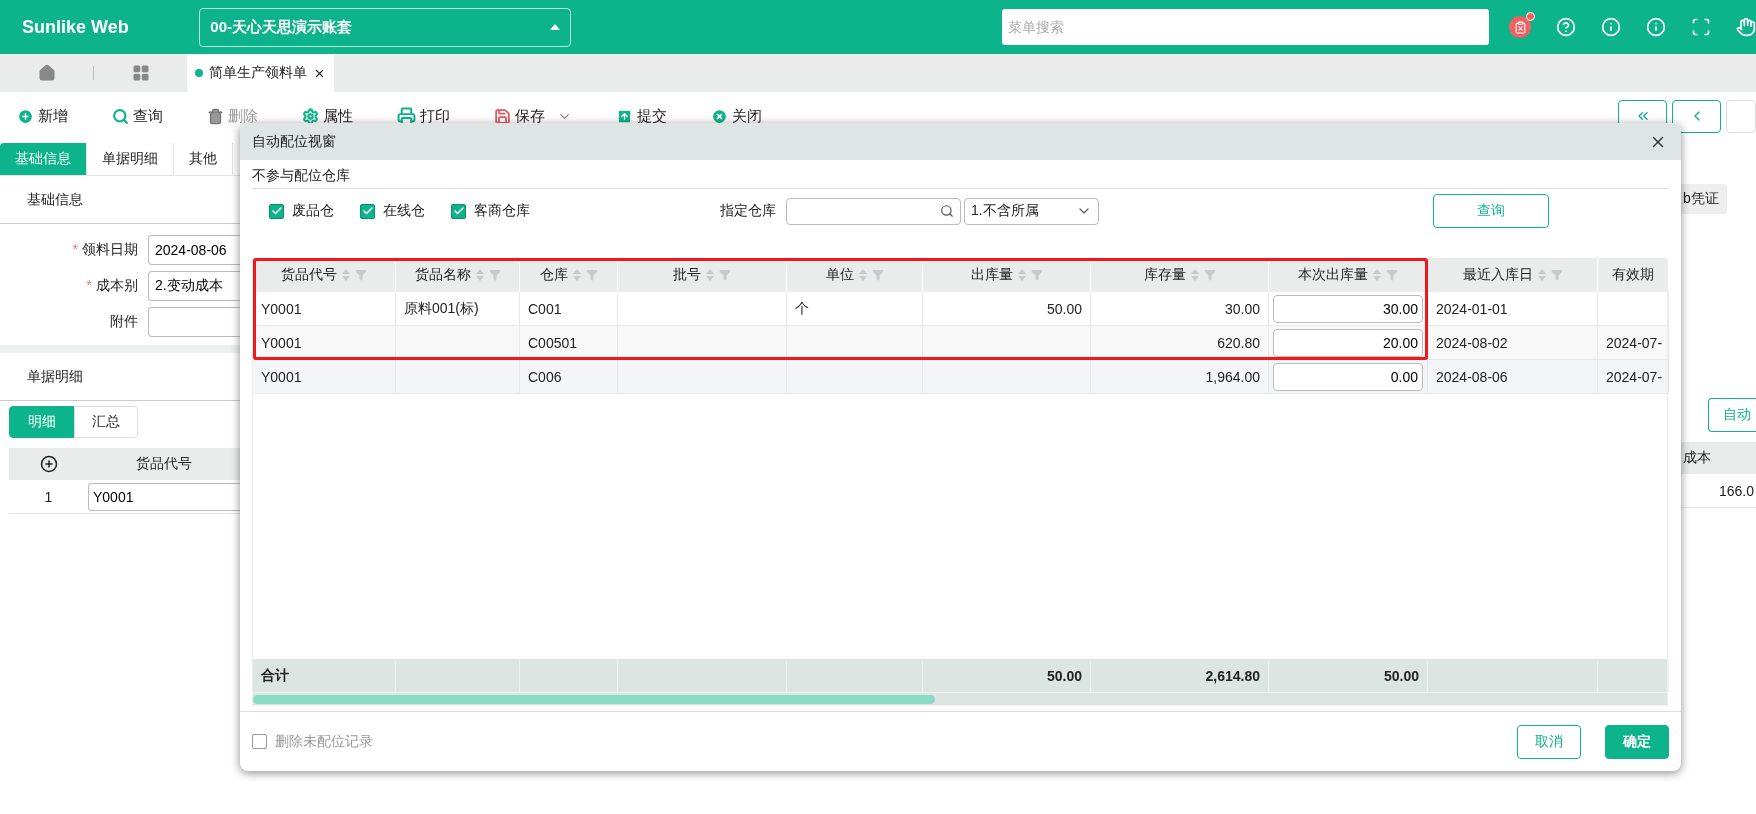 This screenshot has width=1756, height=814. What do you see at coordinates (404, 211) in the screenshot?
I see `checkbox-label: 在线仓` at bounding box center [404, 211].